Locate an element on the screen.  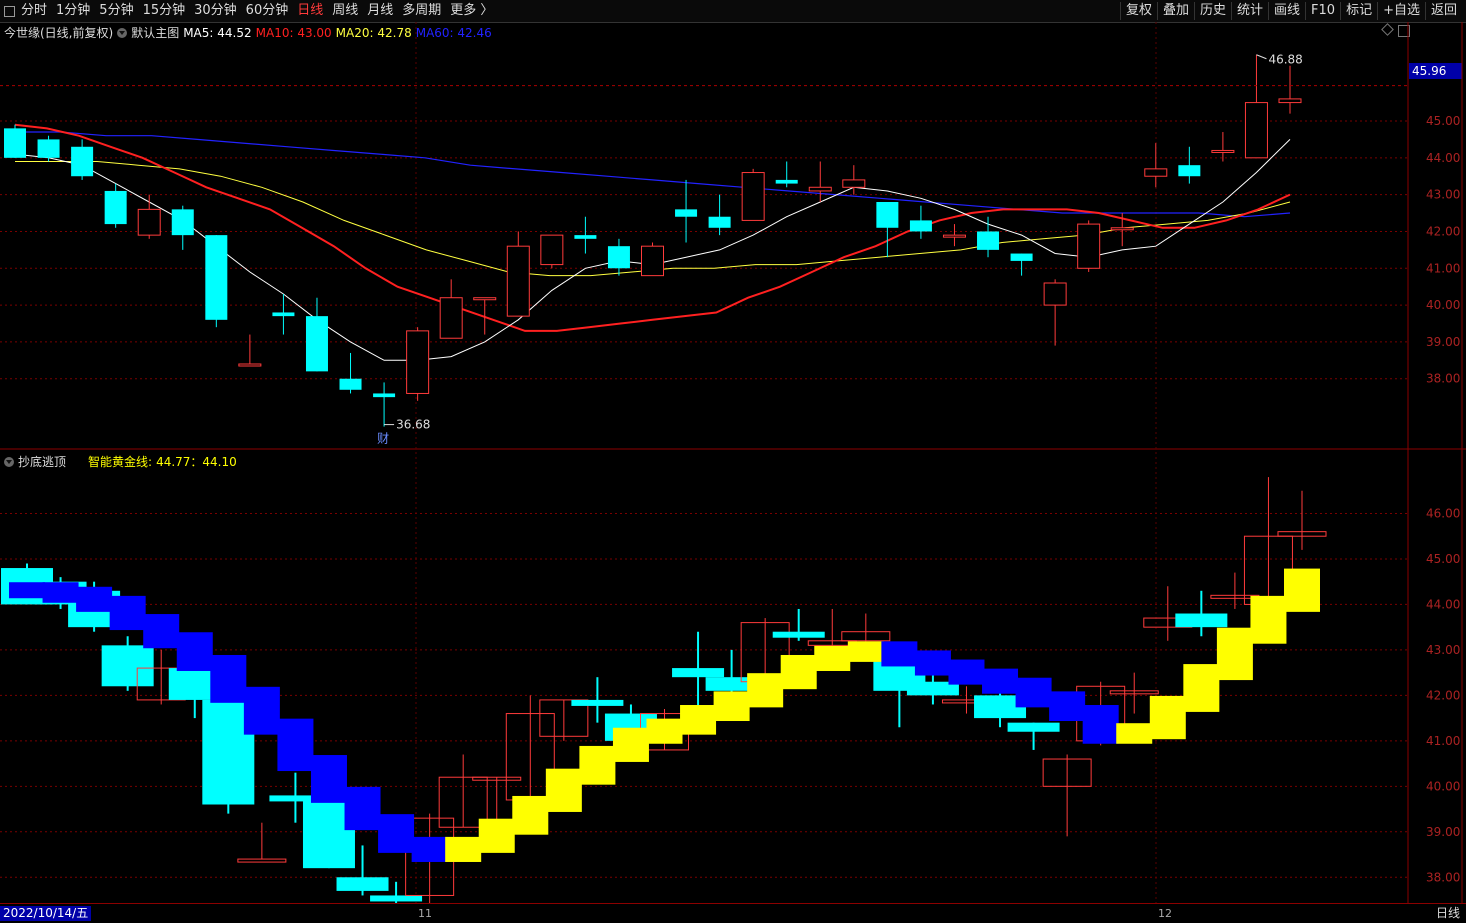
y-tick-label: 44.00 is located at coordinates (1443, 604).